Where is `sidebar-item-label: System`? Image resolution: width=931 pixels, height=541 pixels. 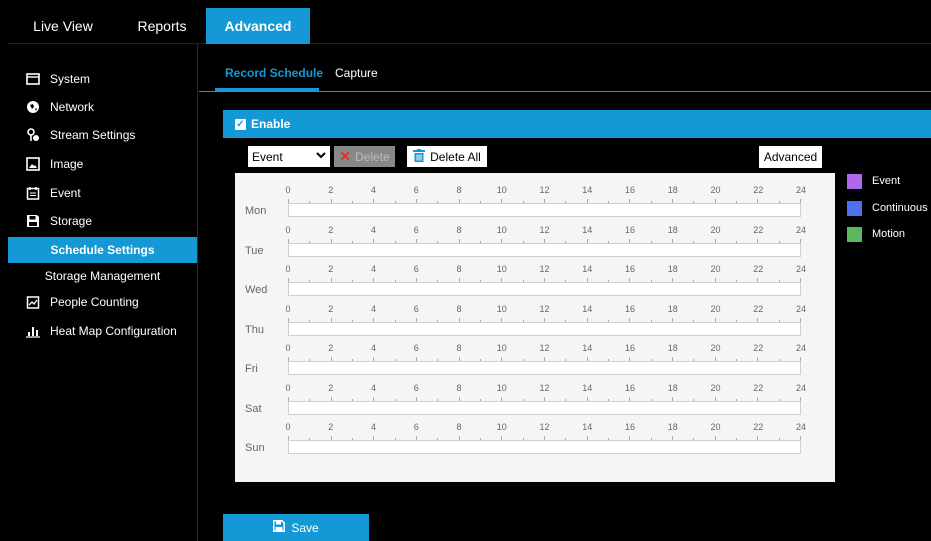
sidebar-item-label: System is located at coordinates (70, 79).